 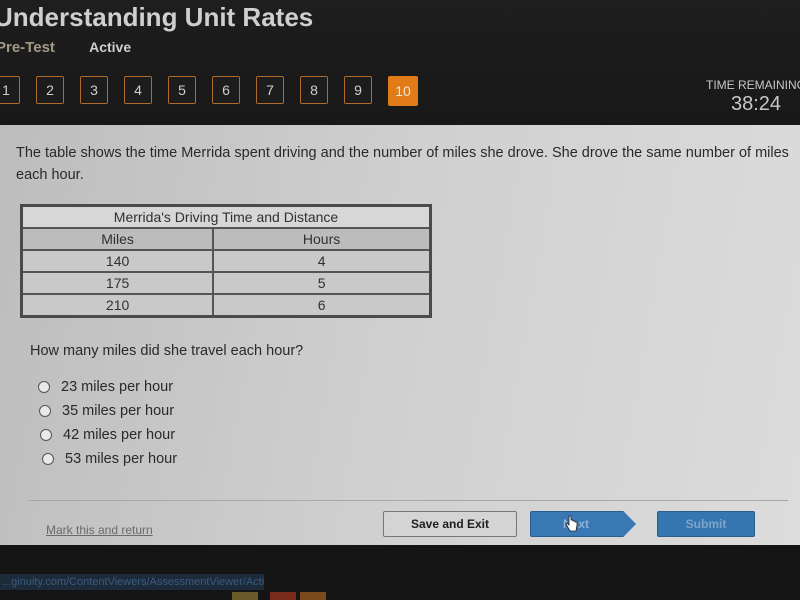 I want to click on question-button-1: 1, so click(x=10, y=90).